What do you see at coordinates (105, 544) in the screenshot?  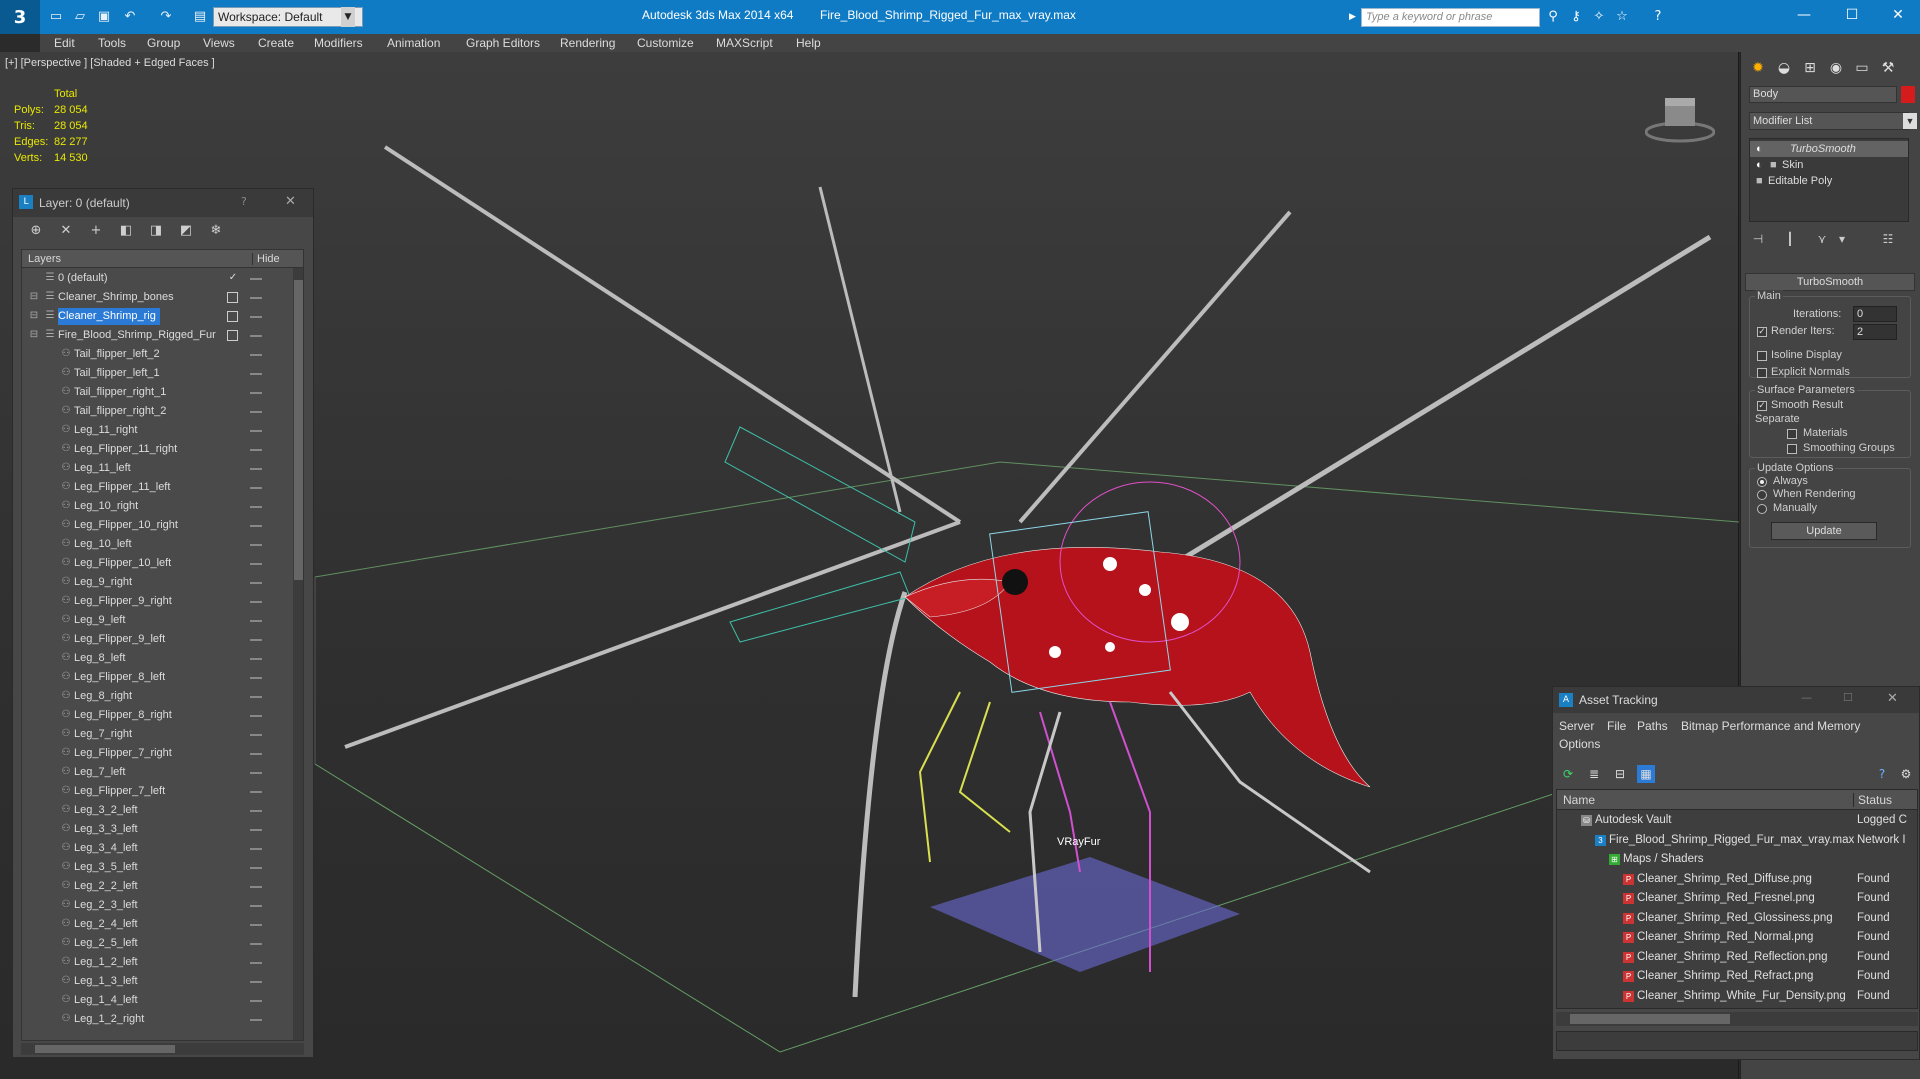 I see `layer-name: Leg_10_left` at bounding box center [105, 544].